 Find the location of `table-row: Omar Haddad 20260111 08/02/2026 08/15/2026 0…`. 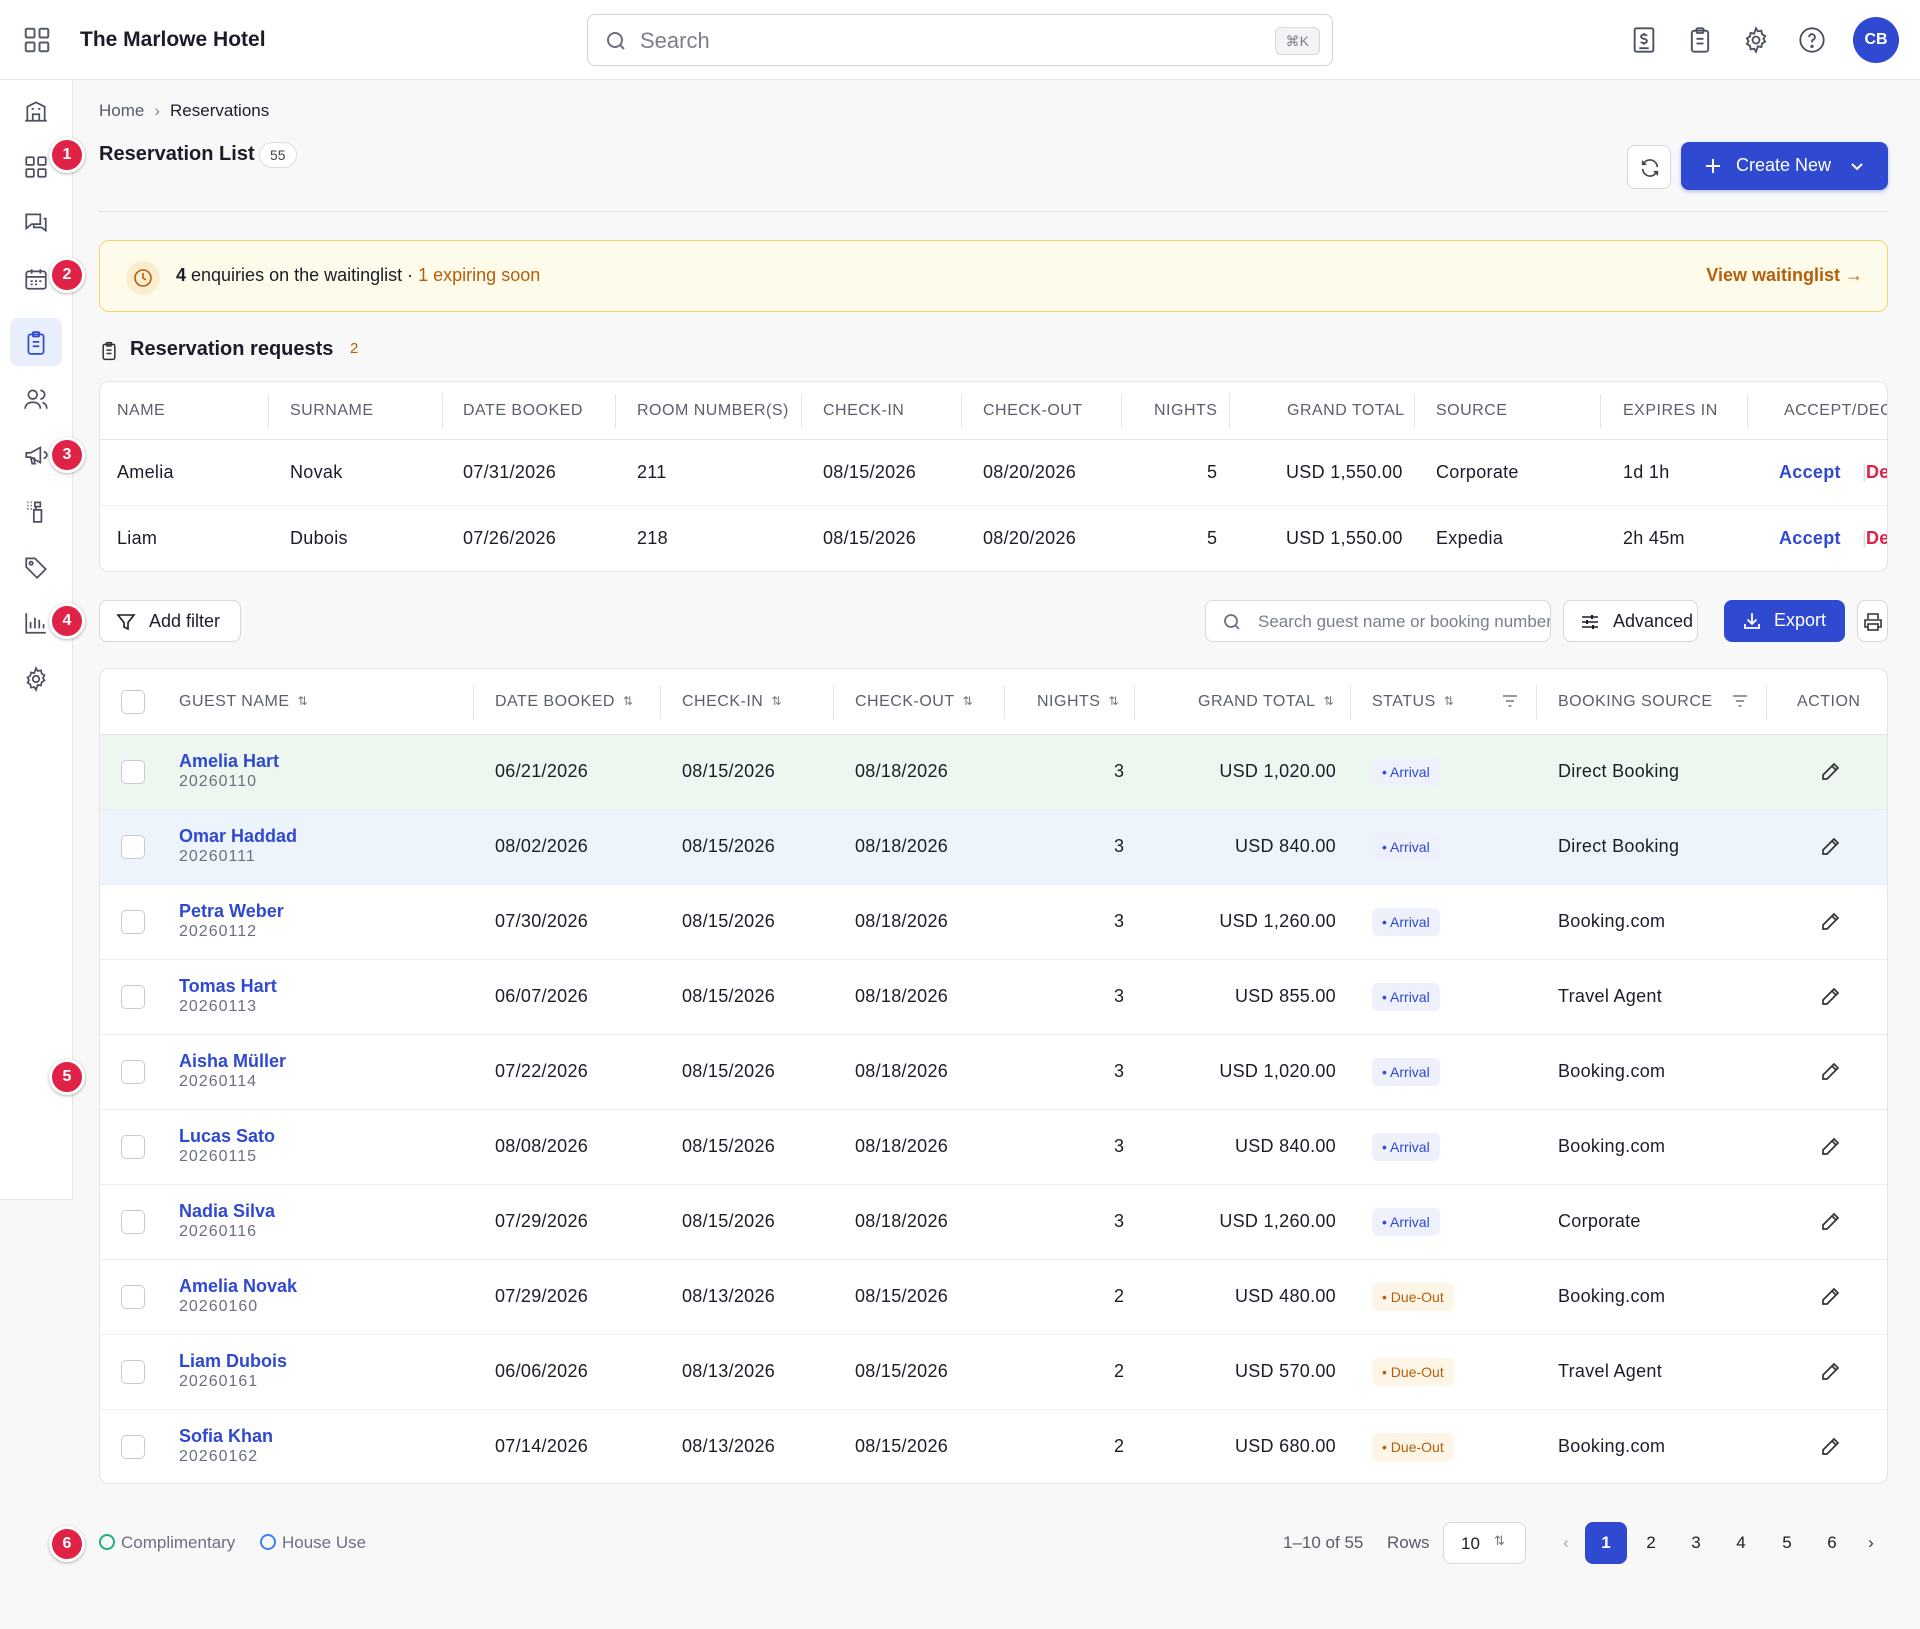

table-row: Omar Haddad 20260111 08/02/2026 08/15/2026 0… is located at coordinates (993, 847).